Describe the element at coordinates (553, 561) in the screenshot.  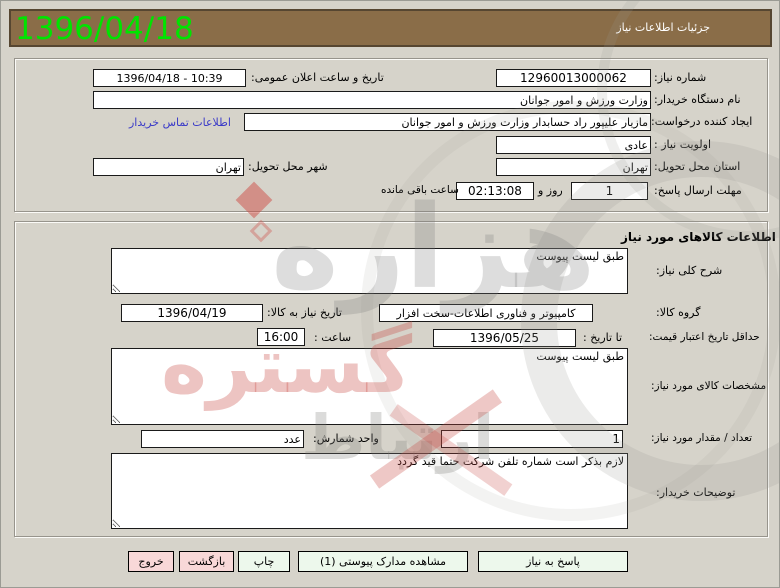
I see `respond-button: پاسخ به نیاز` at that location.